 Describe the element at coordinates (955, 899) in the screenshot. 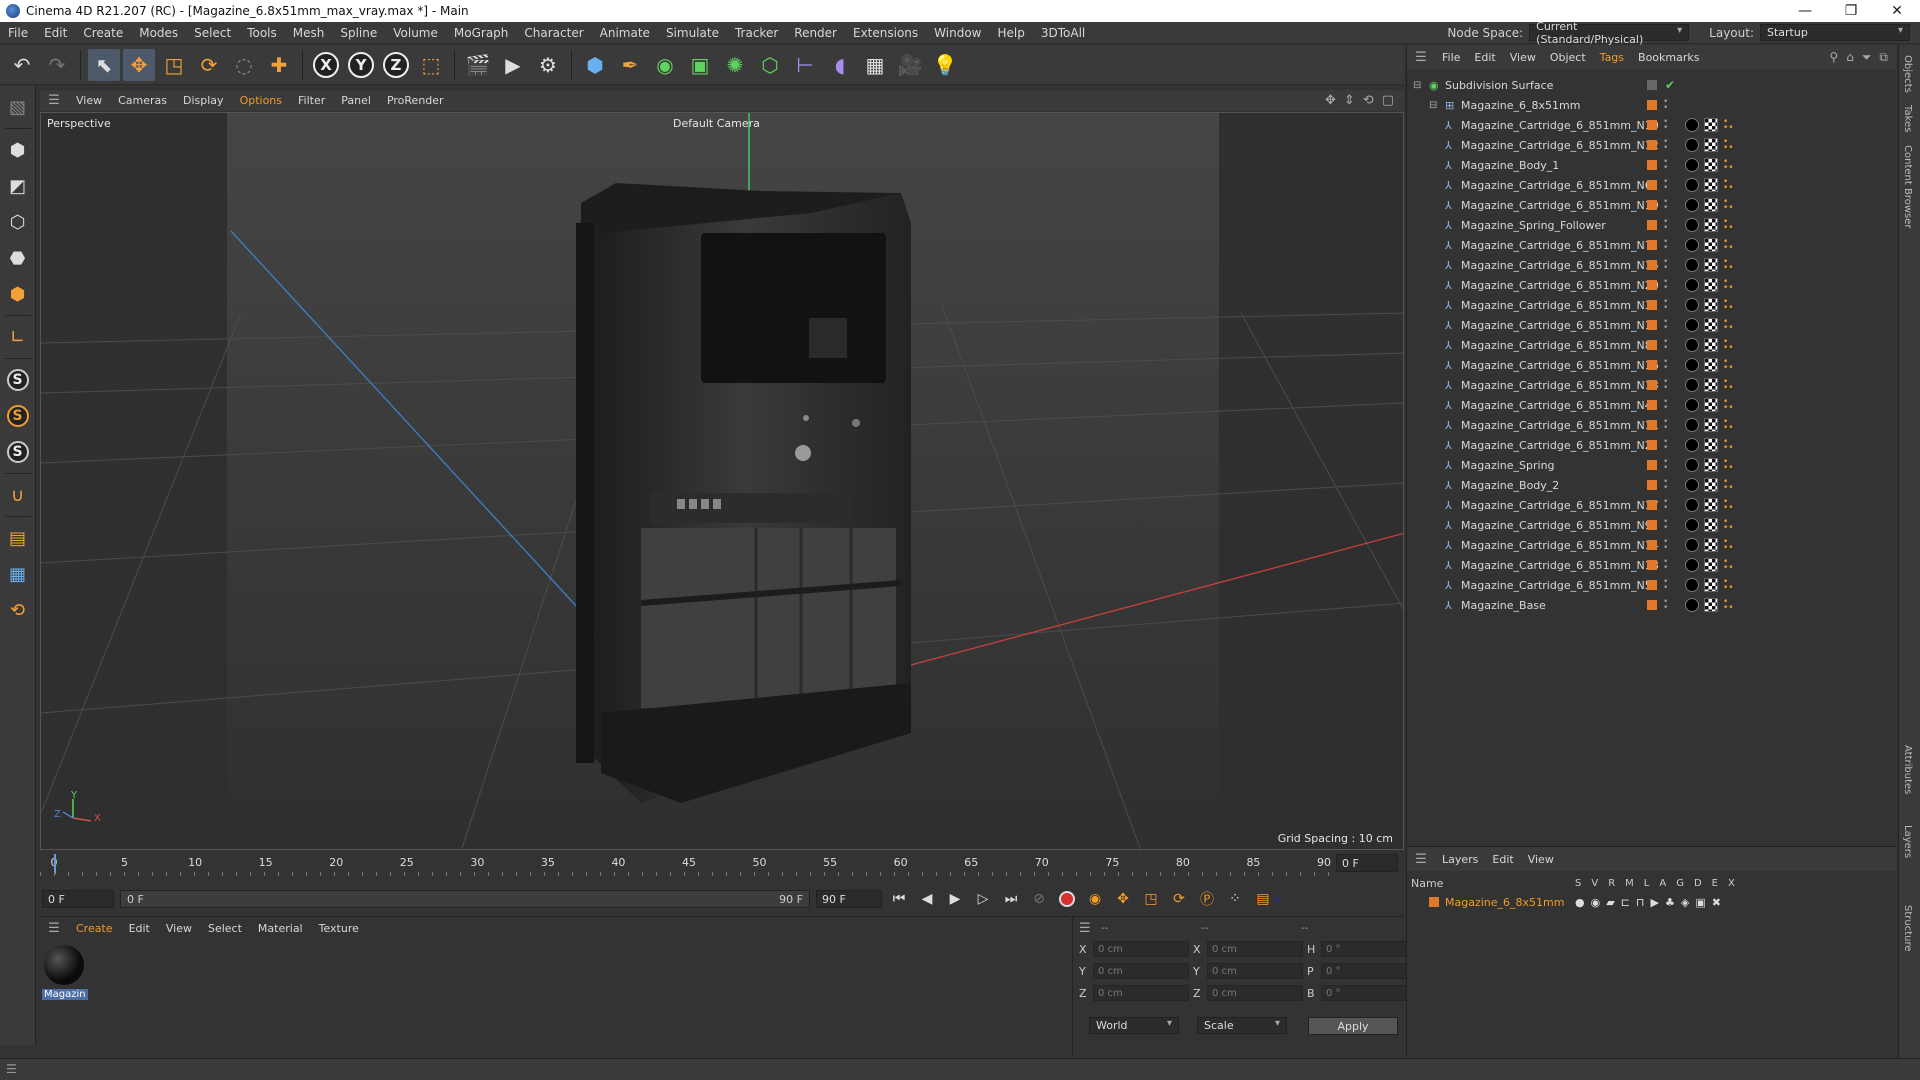

I see `play-icon: ▶` at that location.